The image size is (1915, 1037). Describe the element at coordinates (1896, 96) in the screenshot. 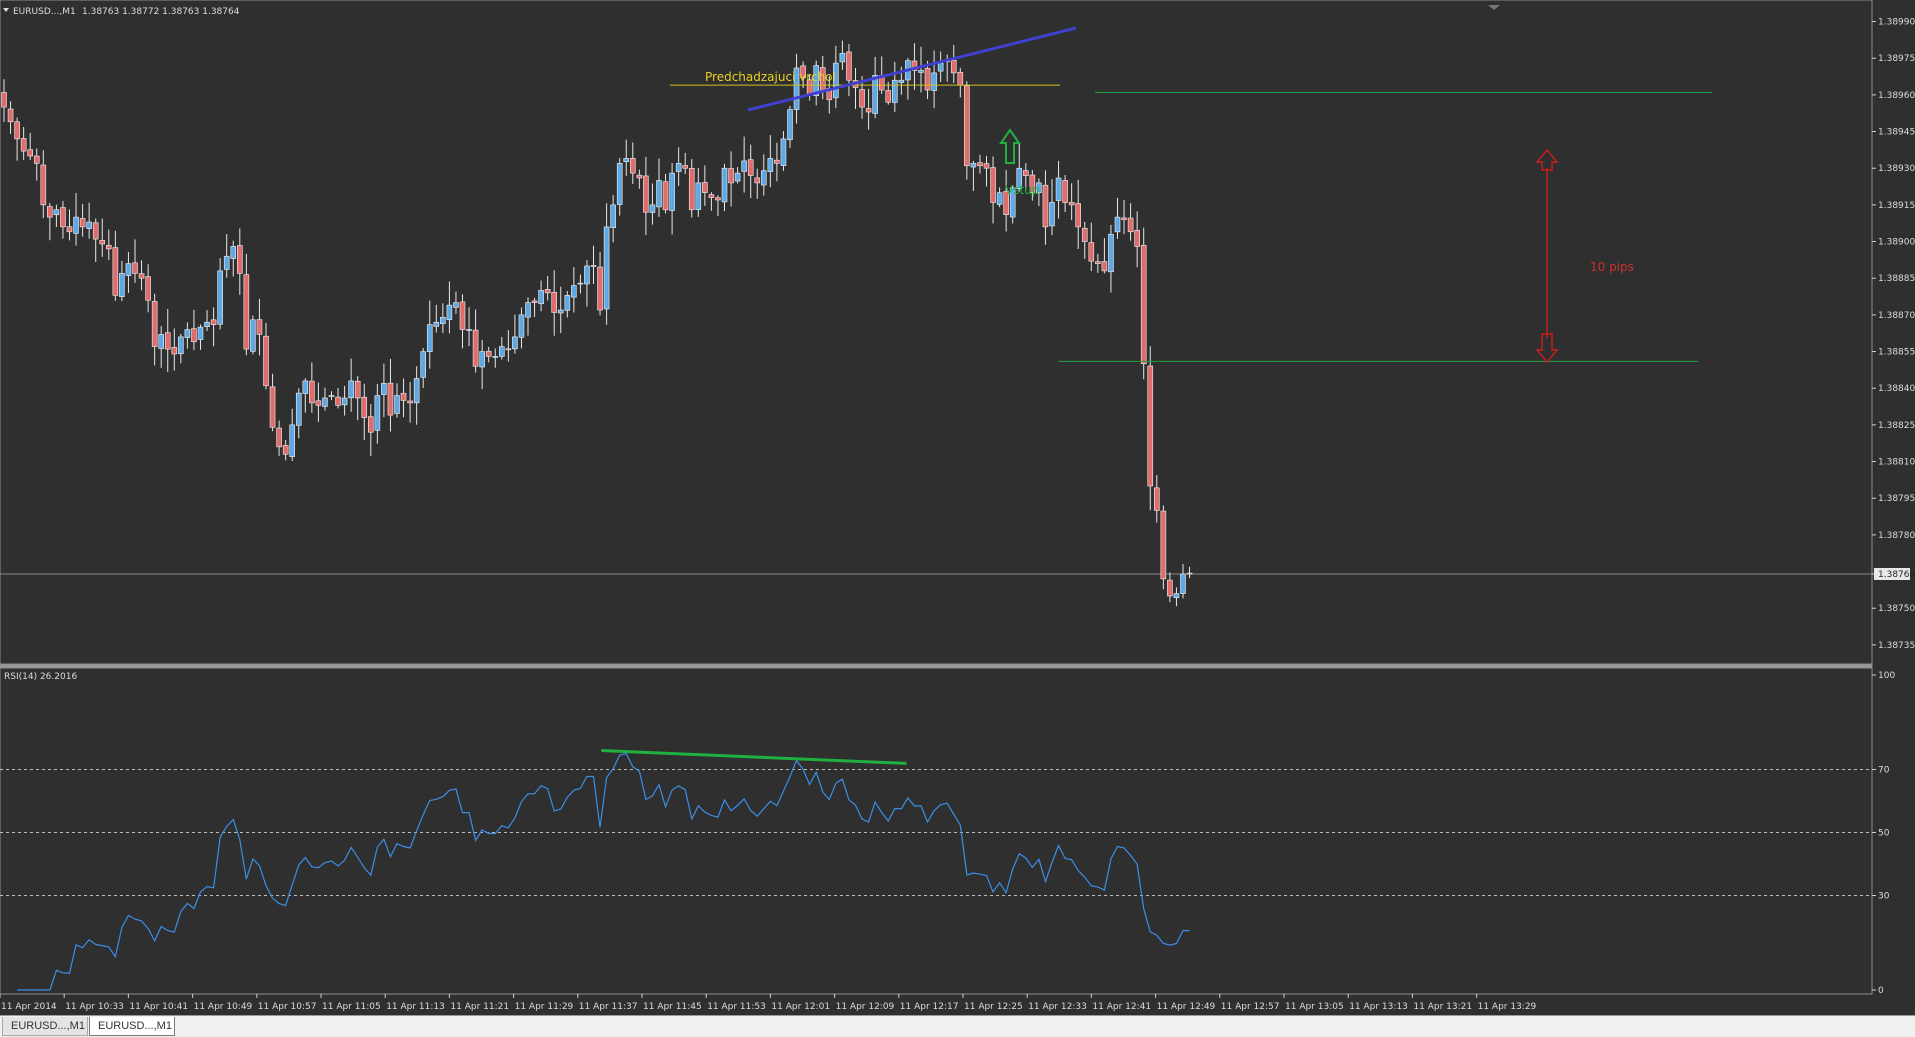

I see `price-tick-label: 1.38960` at that location.